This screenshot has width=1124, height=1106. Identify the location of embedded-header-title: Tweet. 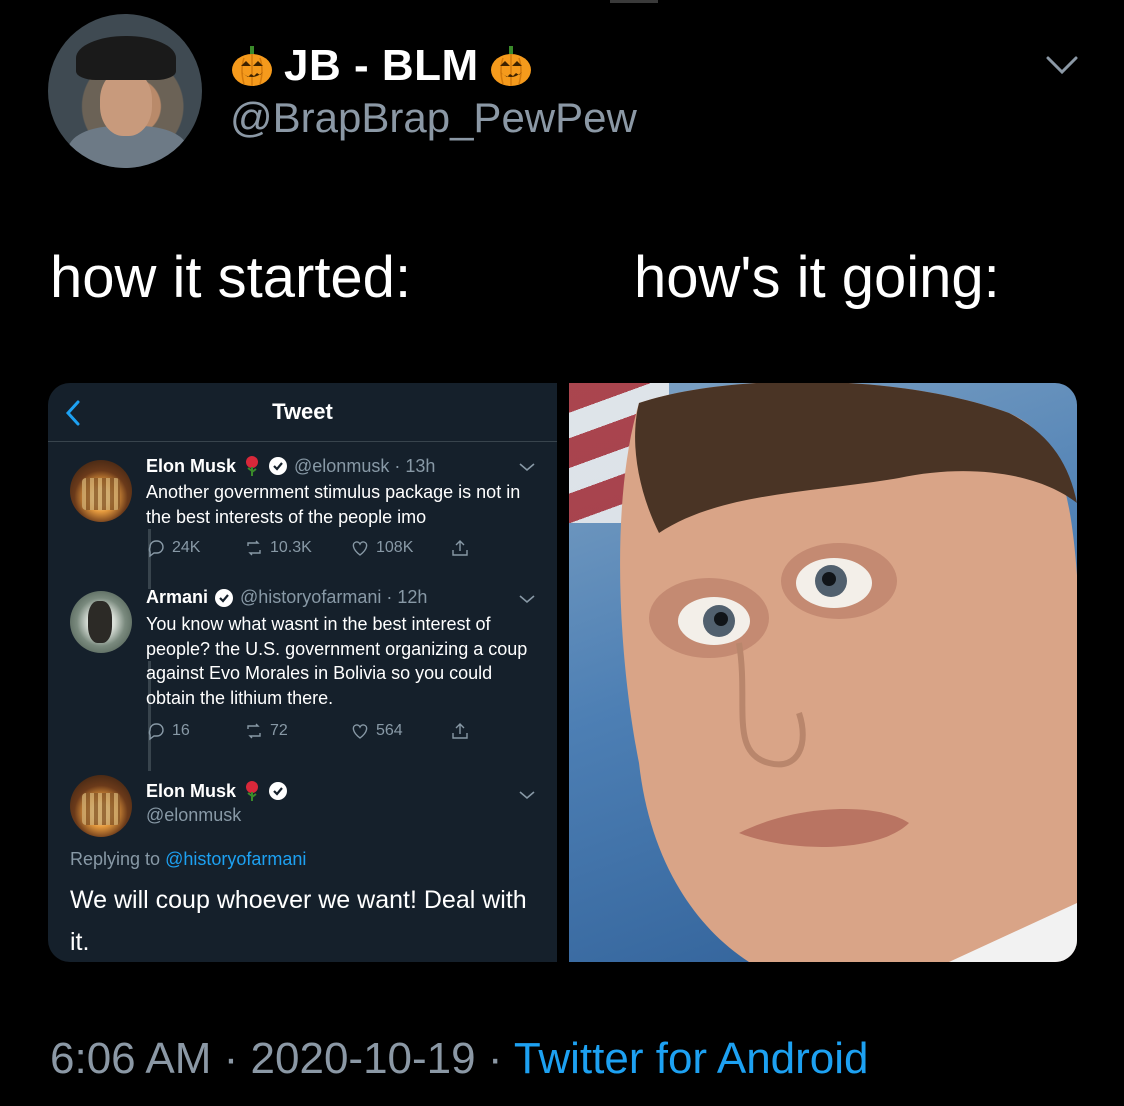
(302, 411).